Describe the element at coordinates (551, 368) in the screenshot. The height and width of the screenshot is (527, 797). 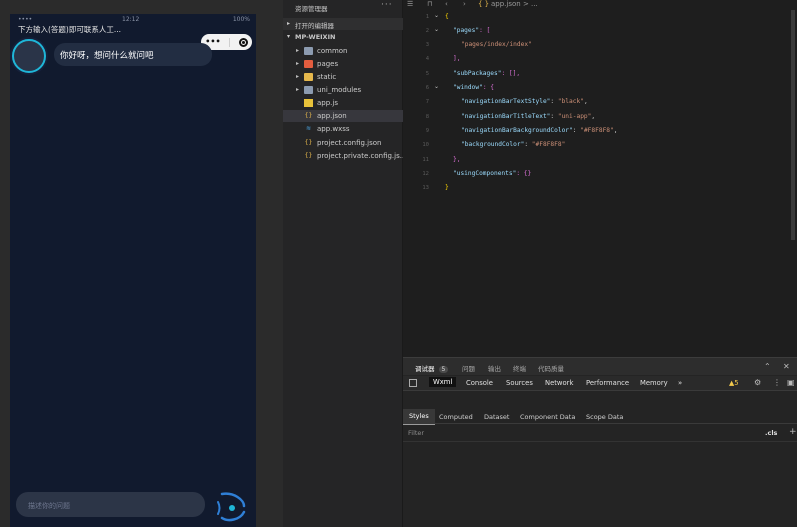
I see `tab-code-quality: 代码质量` at that location.